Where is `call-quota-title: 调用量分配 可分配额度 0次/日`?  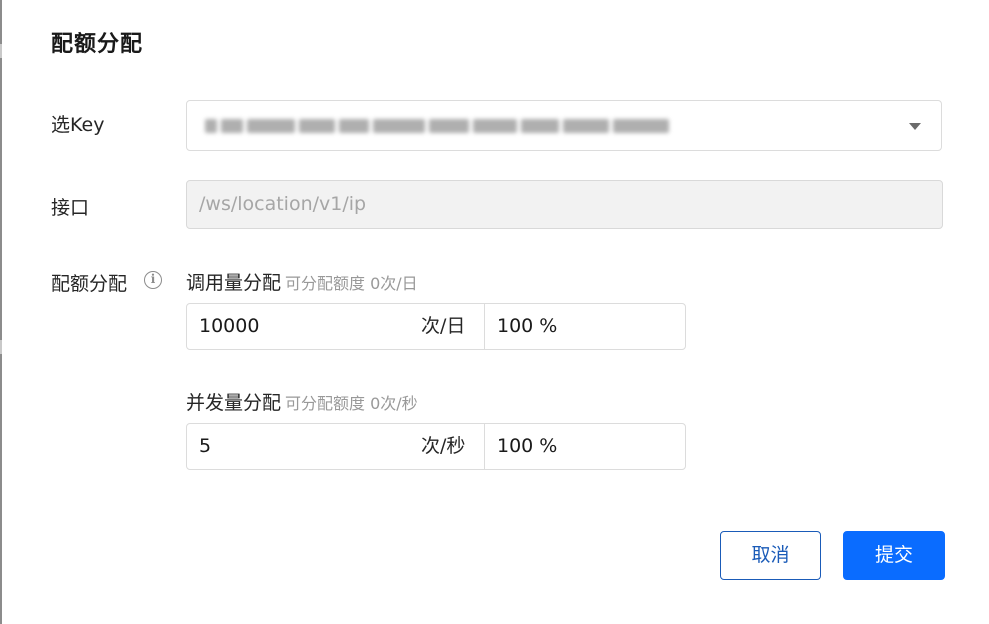
call-quota-title: 调用量分配 可分配额度 0次/日 is located at coordinates (302, 281).